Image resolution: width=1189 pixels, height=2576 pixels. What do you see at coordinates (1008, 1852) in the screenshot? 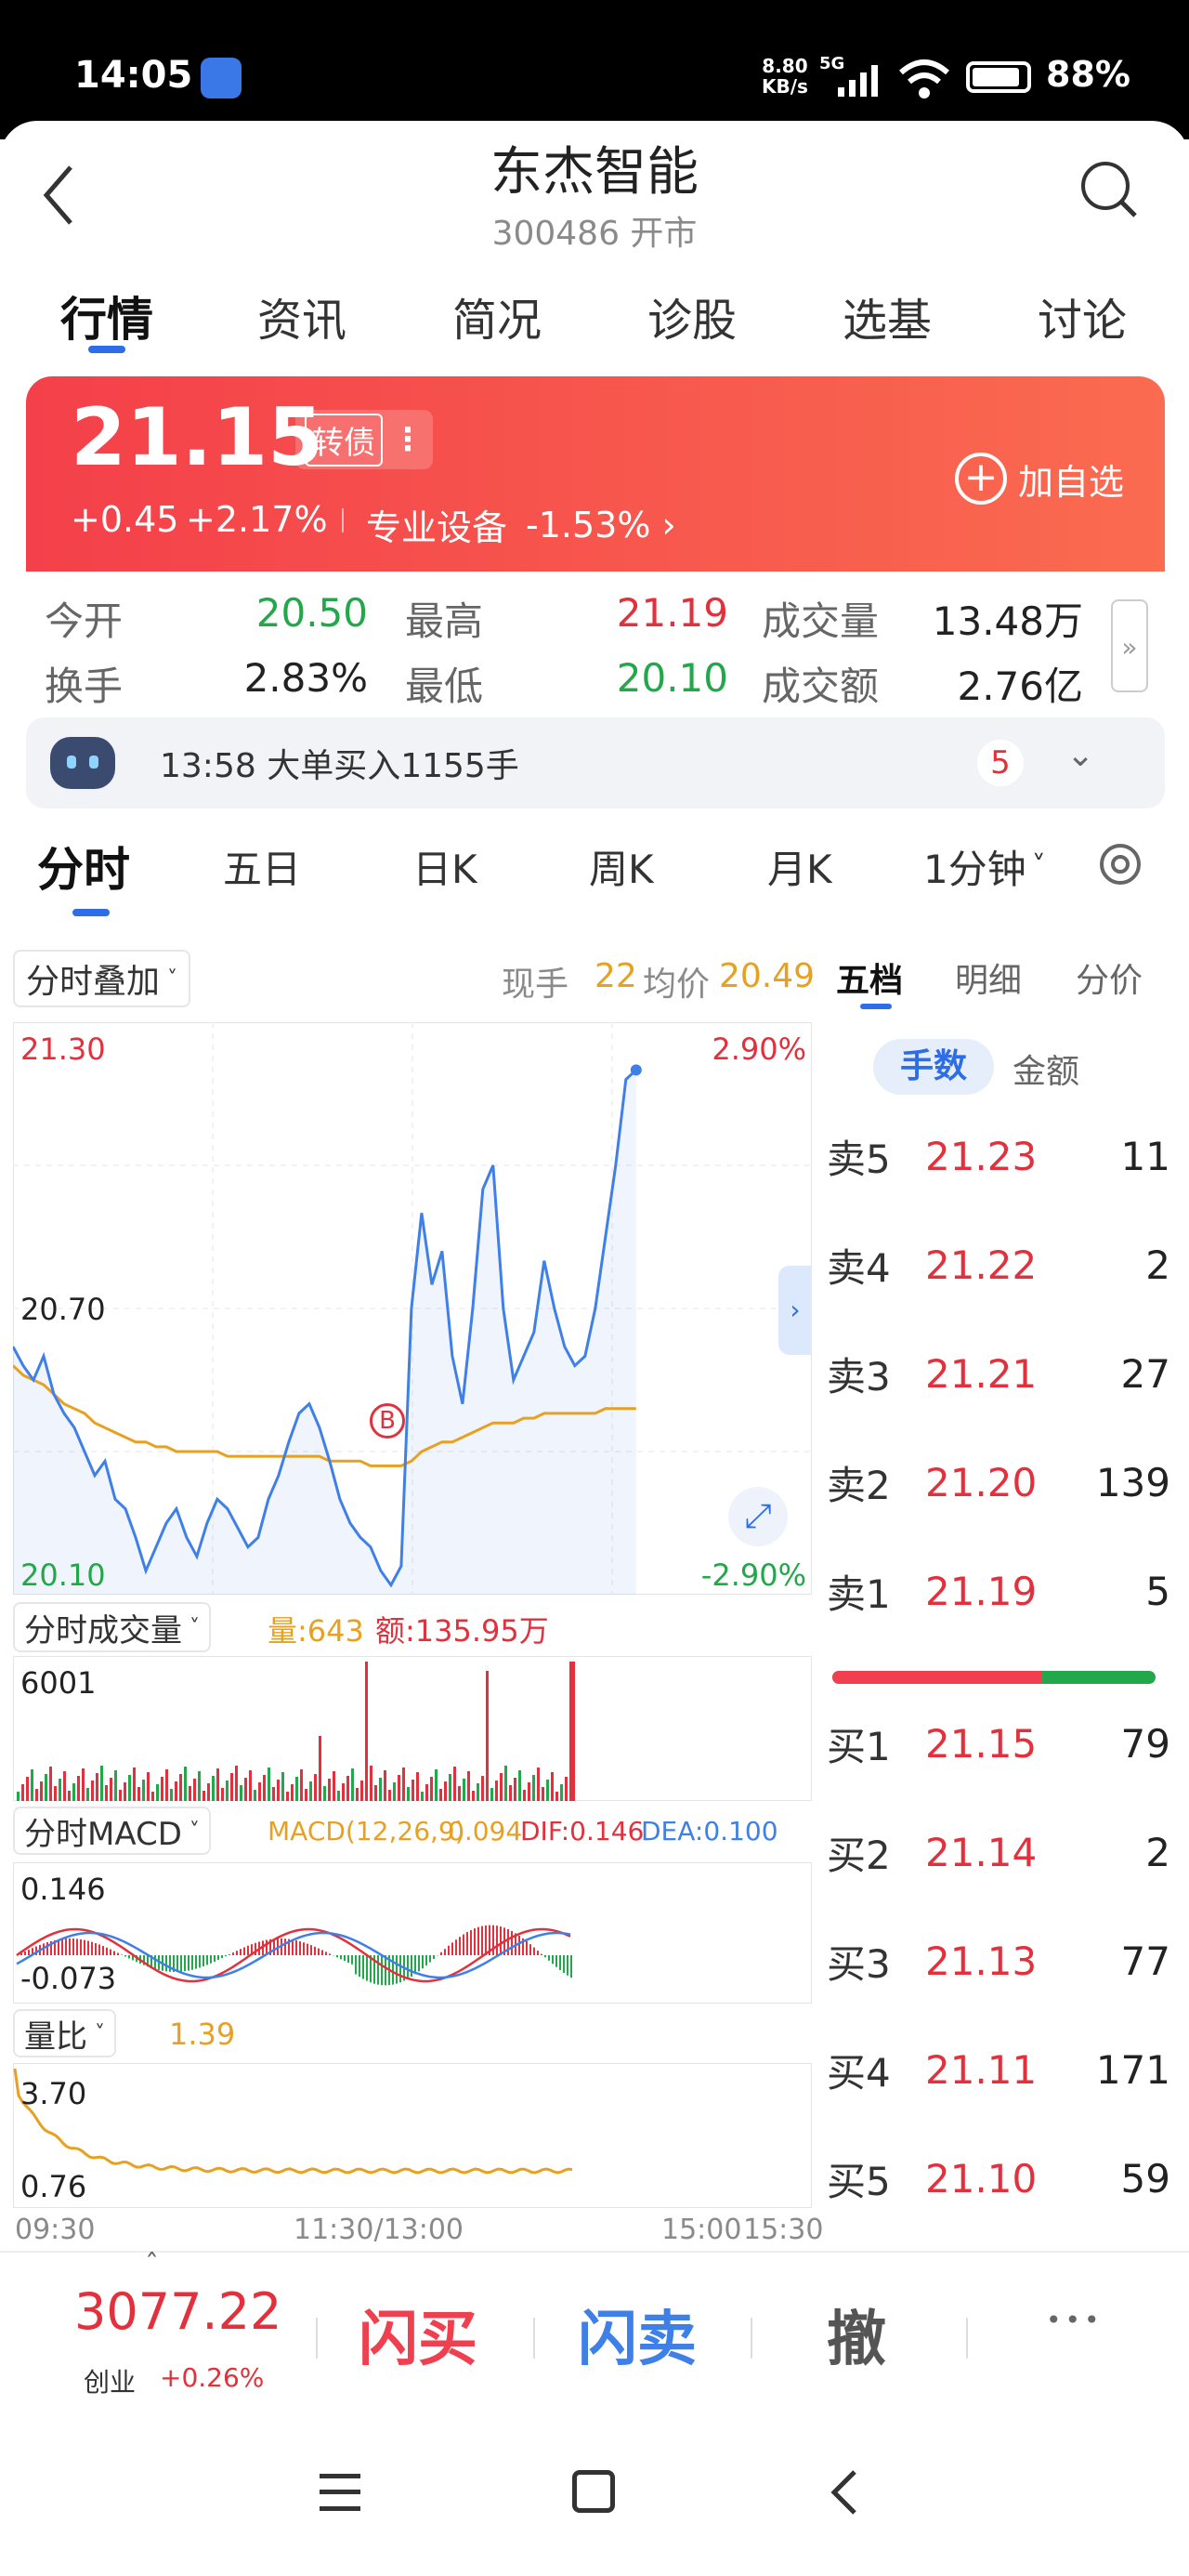
I see `bid-row: 买2 21.14 2` at bounding box center [1008, 1852].